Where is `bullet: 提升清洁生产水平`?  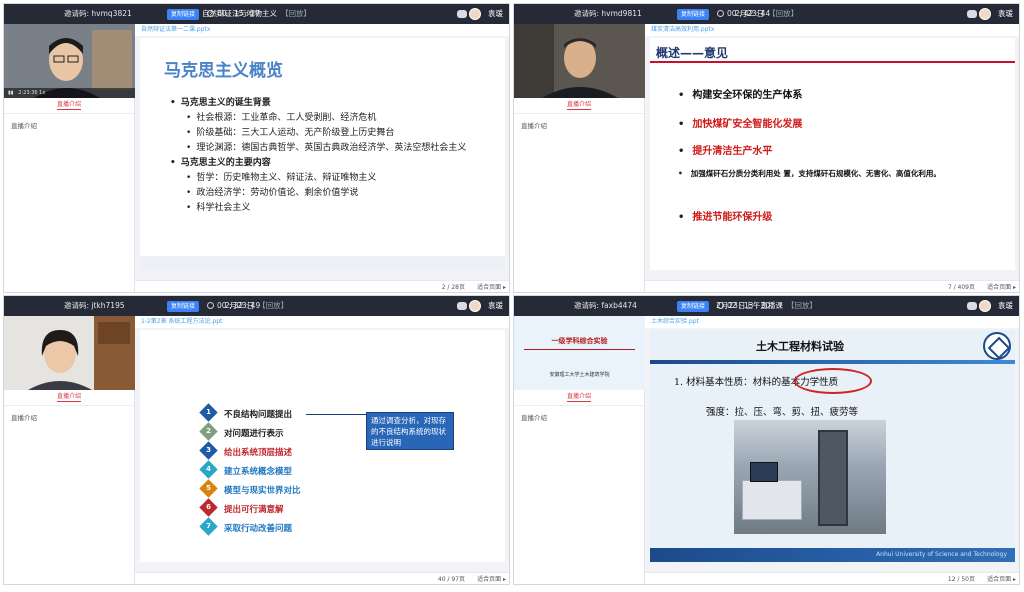
bullet: 提升清洁生产水平 is located at coordinates (725, 151).